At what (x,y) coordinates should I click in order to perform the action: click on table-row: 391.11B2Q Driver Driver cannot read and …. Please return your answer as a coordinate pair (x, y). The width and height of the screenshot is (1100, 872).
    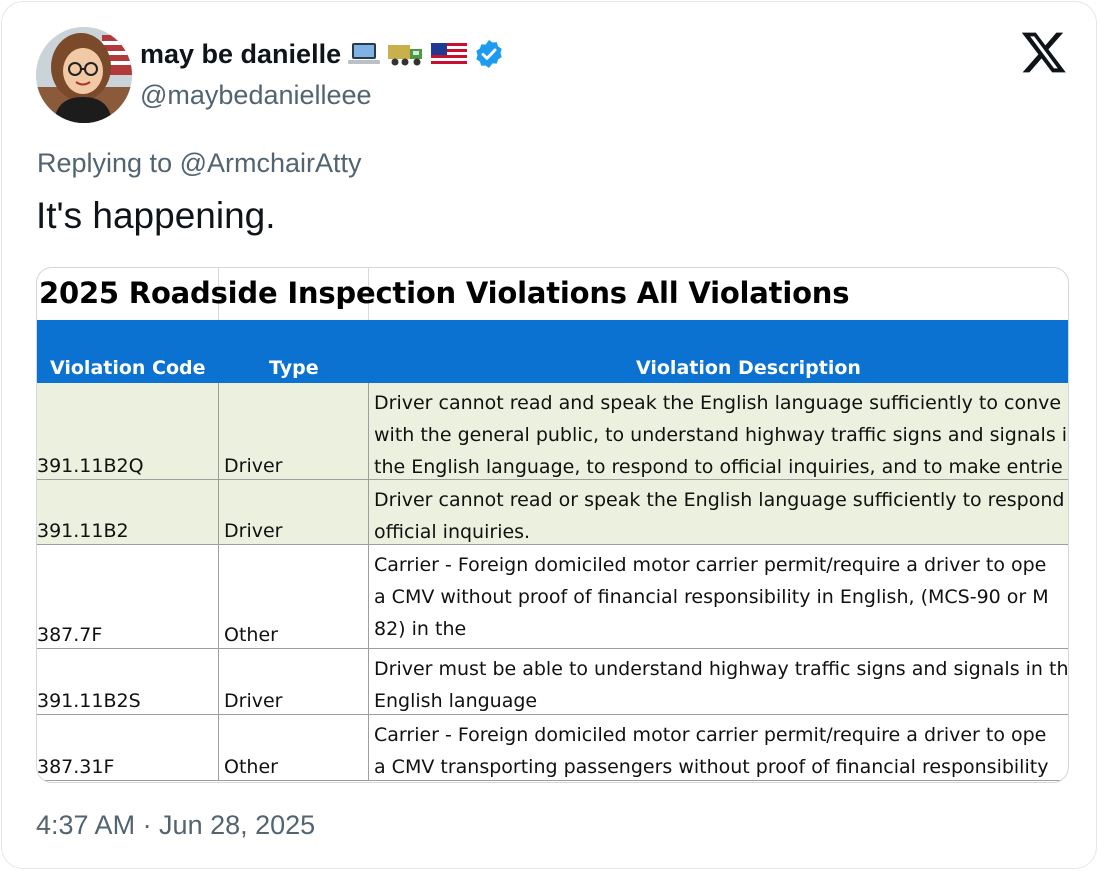
    Looking at the image, I should click on (552, 433).